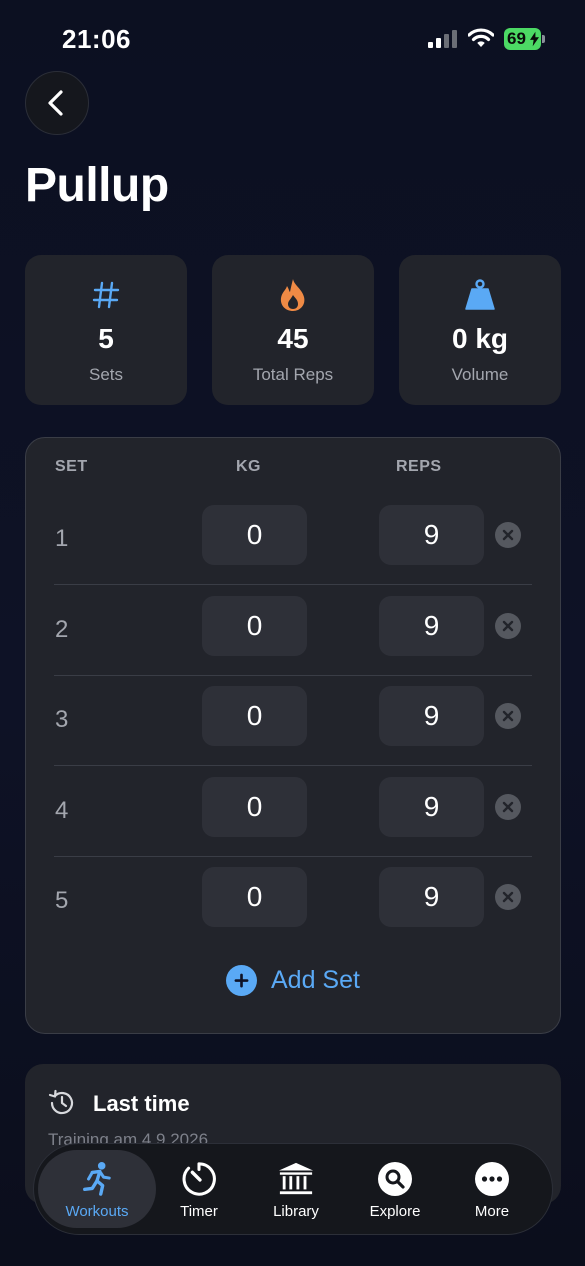  I want to click on stat-label: Sets, so click(106, 374).